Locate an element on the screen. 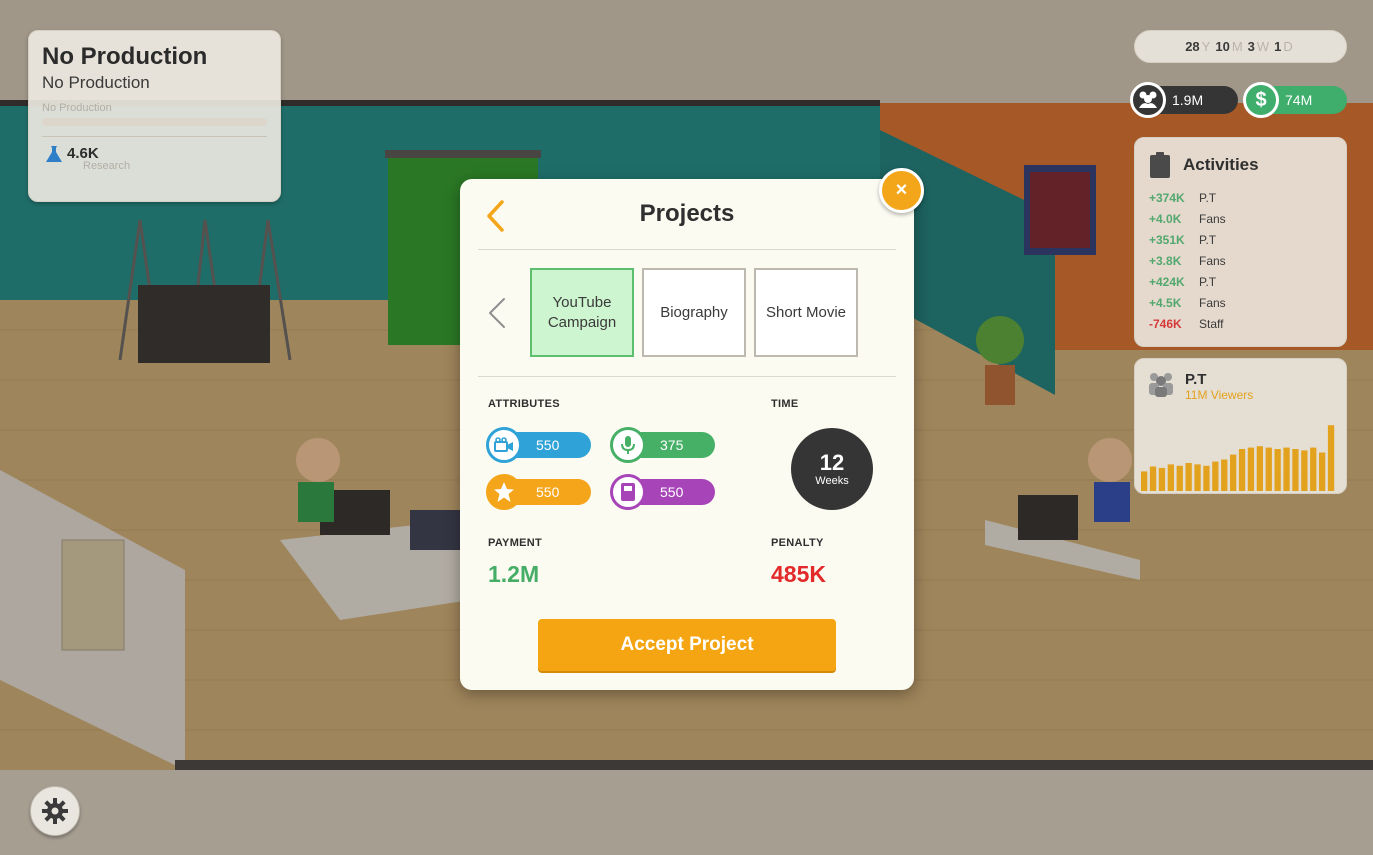 This screenshot has width=1373, height=855. money-counter: $ 74M is located at coordinates (1295, 100).